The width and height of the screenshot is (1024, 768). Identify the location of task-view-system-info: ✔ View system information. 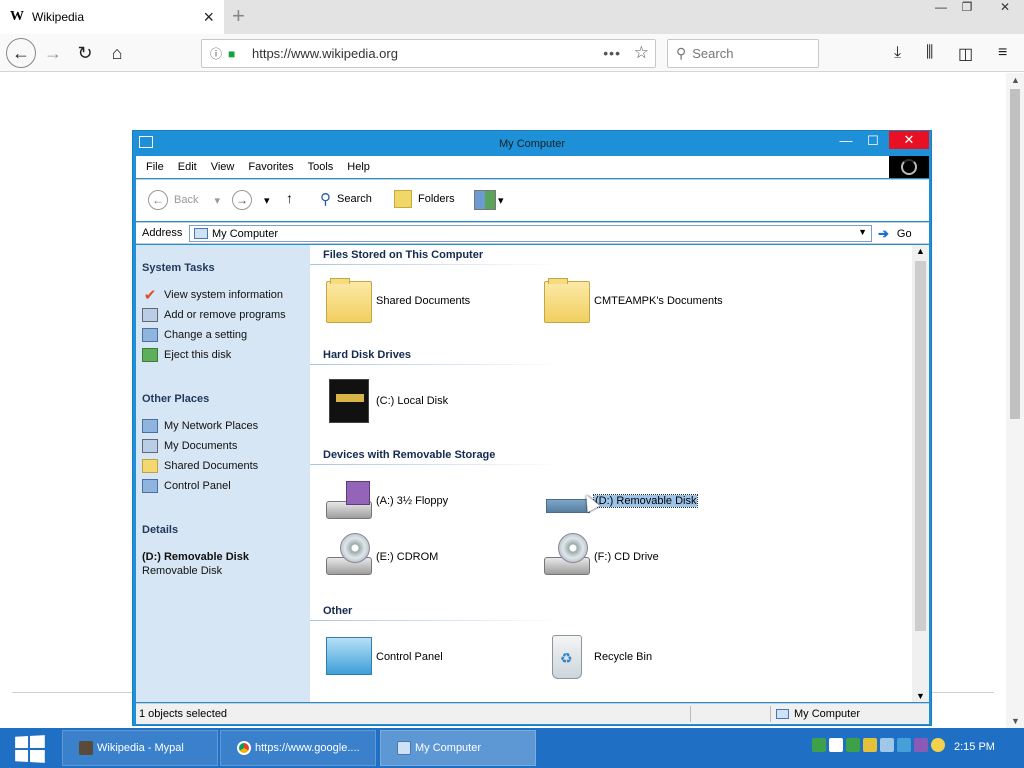
(212, 295).